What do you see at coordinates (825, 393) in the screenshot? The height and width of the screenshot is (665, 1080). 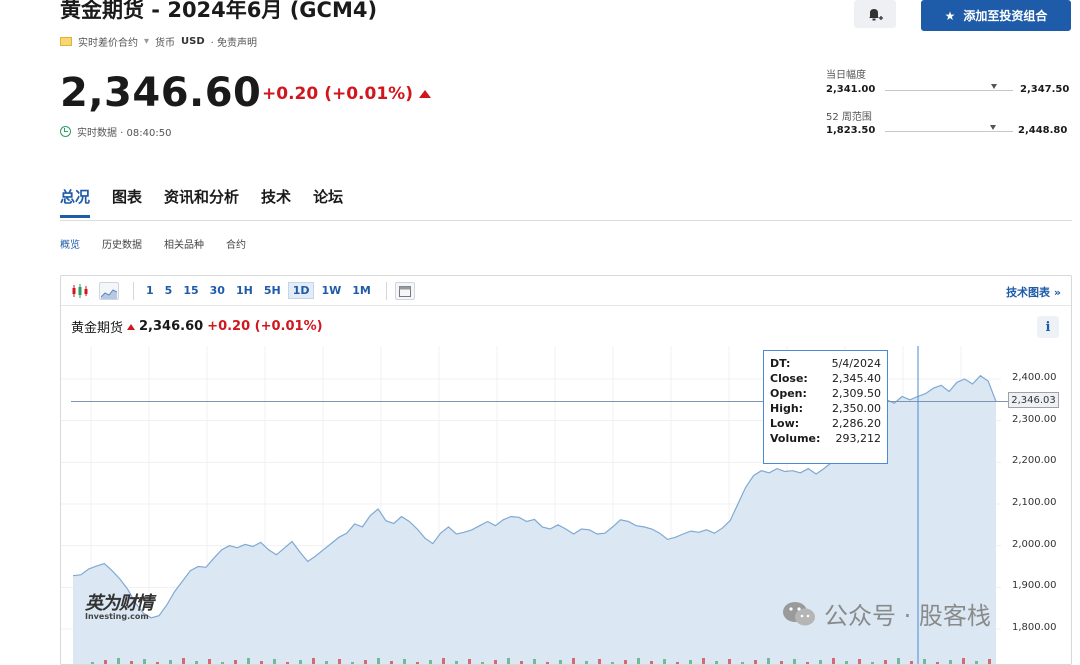 I see `tooltip-row: Open: 2,309.50` at bounding box center [825, 393].